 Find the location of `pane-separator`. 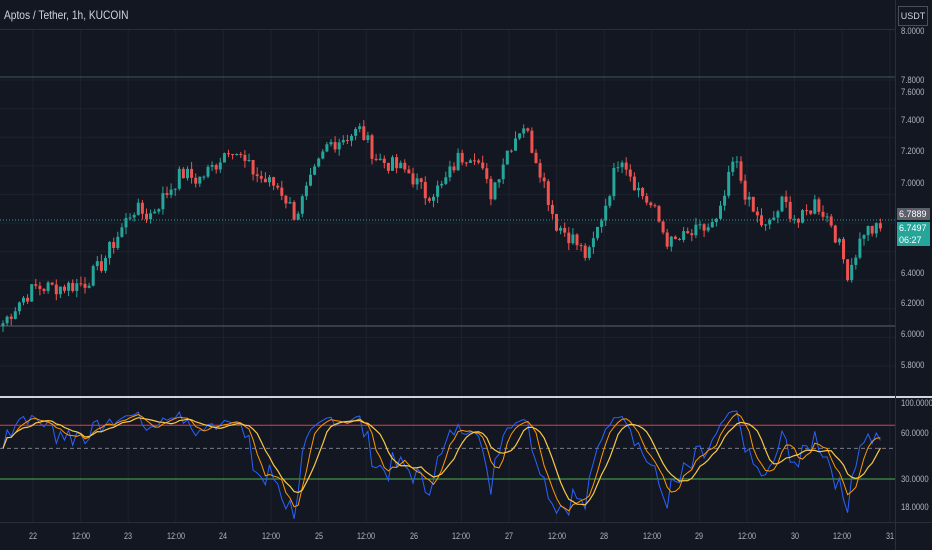

pane-separator is located at coordinates (466, 397).